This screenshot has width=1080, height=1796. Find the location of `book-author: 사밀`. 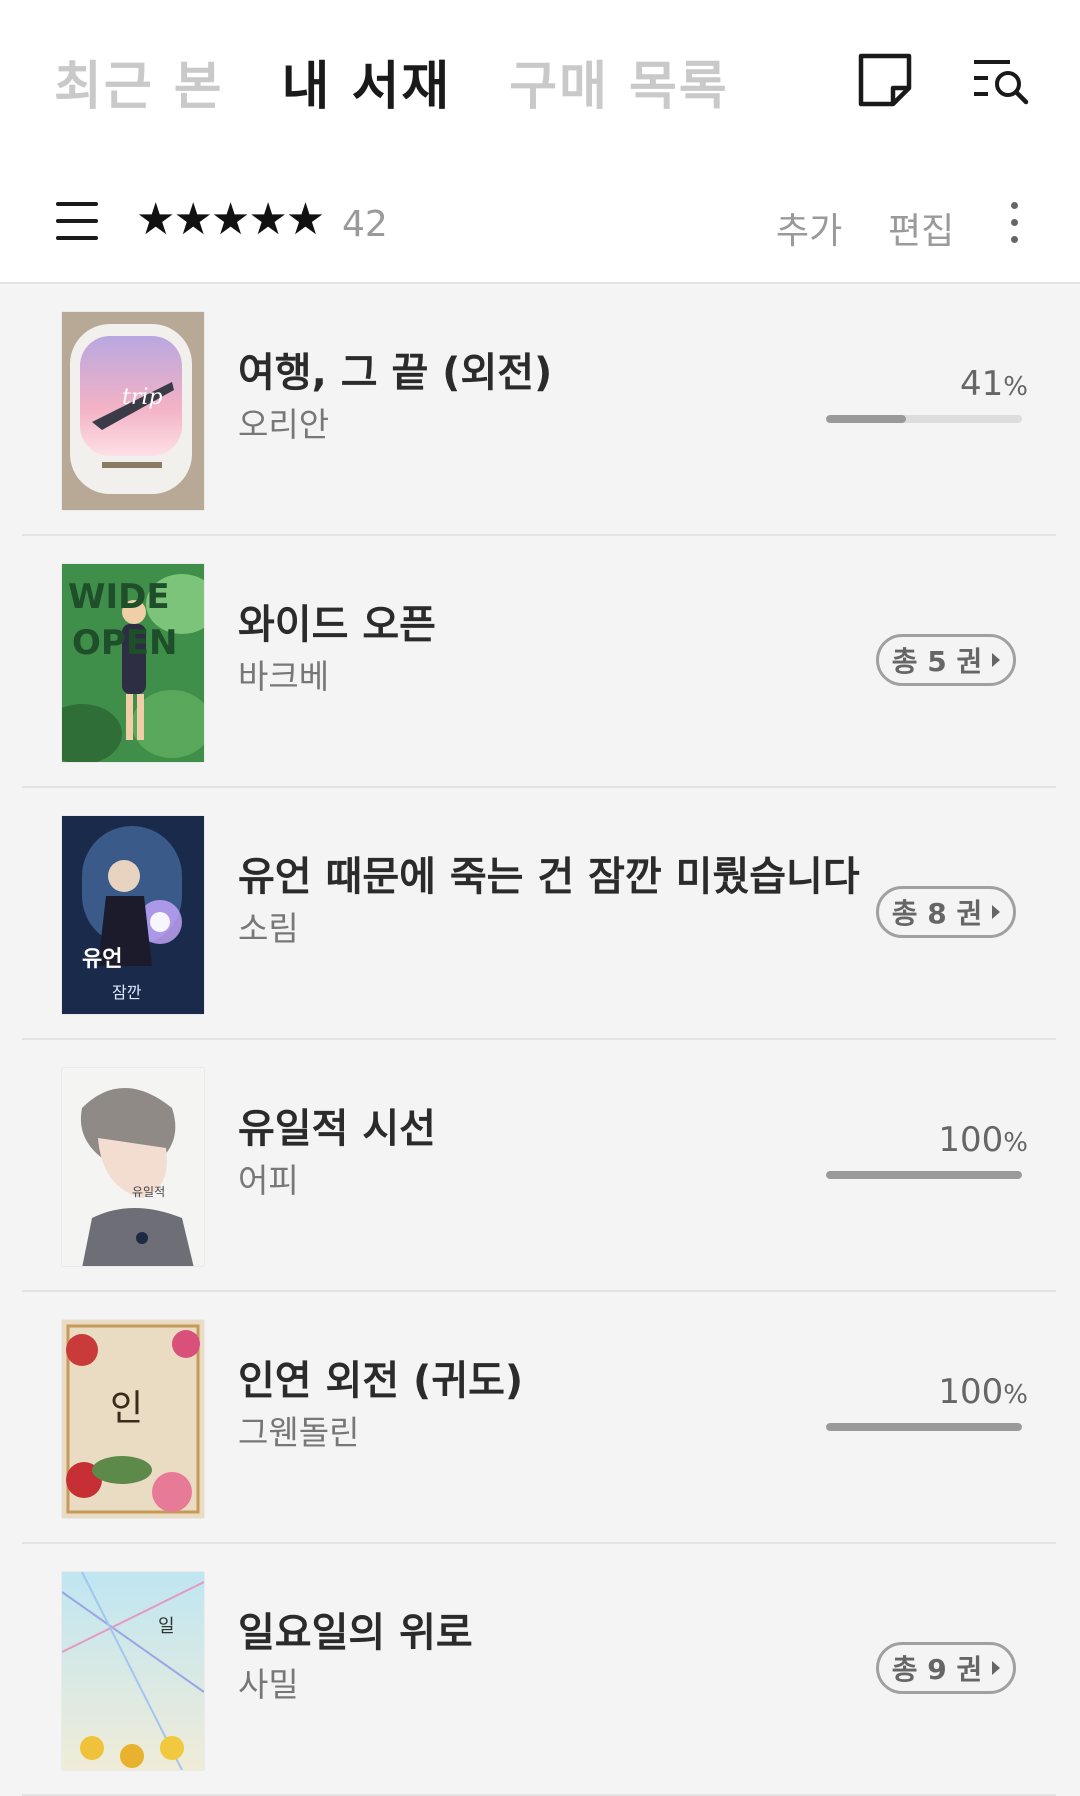

book-author: 사밀 is located at coordinates (268, 1684).